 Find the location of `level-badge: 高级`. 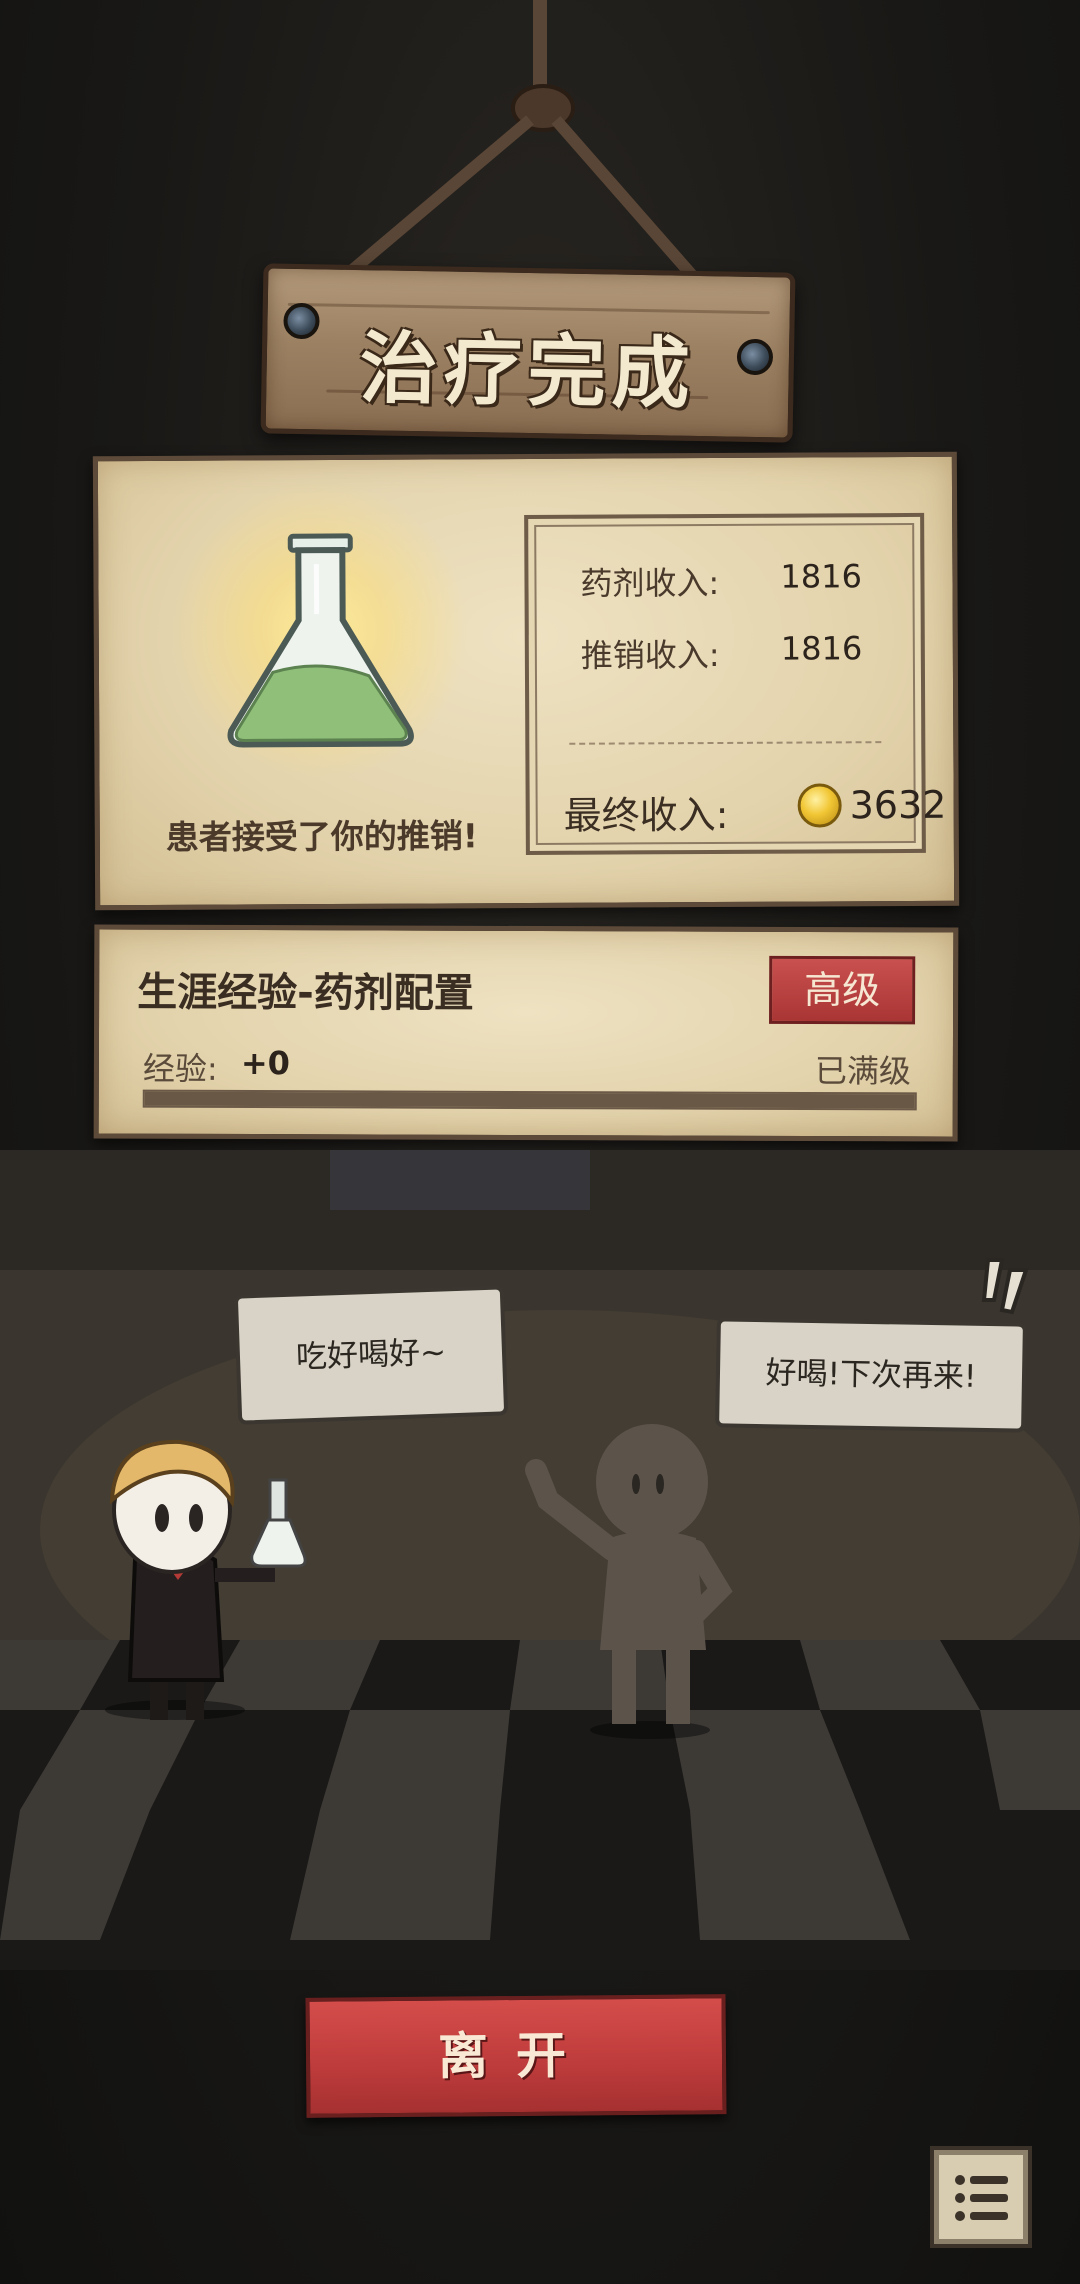

level-badge: 高级 is located at coordinates (842, 990).